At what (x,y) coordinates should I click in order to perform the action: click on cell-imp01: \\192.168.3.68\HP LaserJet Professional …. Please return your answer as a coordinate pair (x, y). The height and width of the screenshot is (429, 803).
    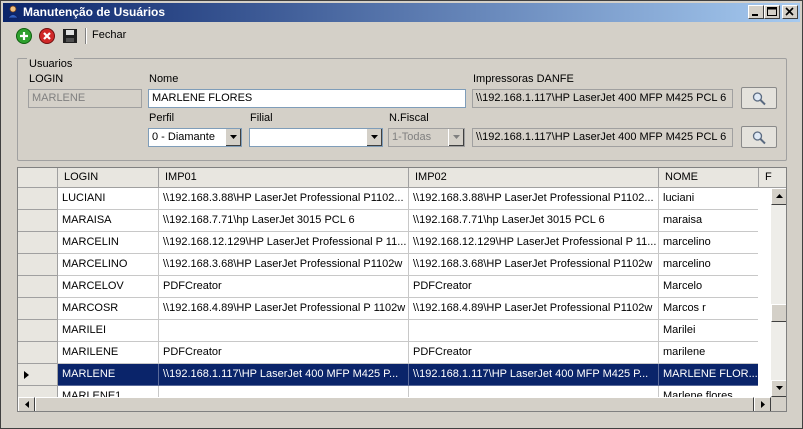
    Looking at the image, I should click on (284, 265).